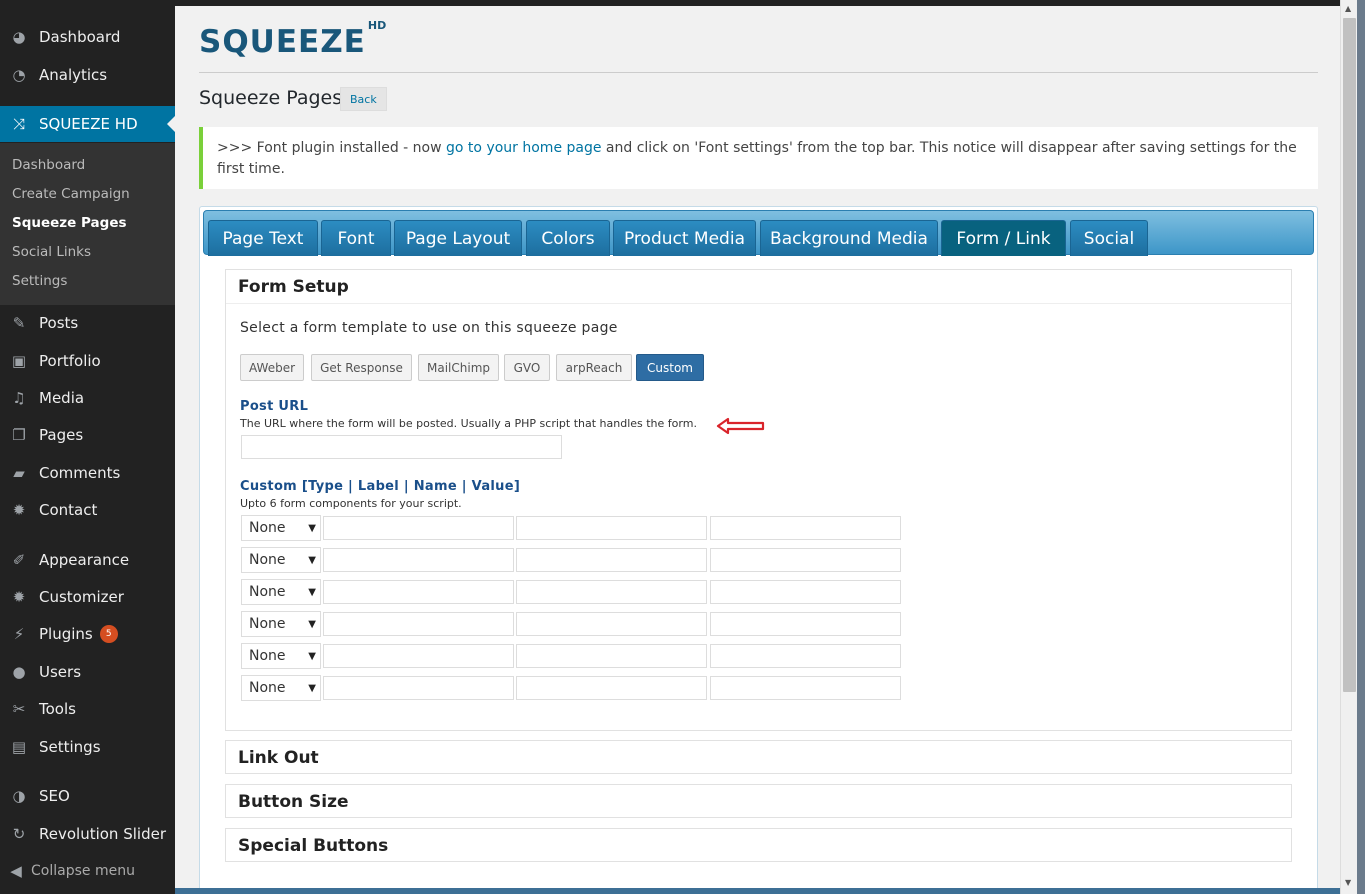 Image resolution: width=1365 pixels, height=894 pixels. I want to click on sidebar-item-dashboard: ◕ Dashboard, so click(87, 37).